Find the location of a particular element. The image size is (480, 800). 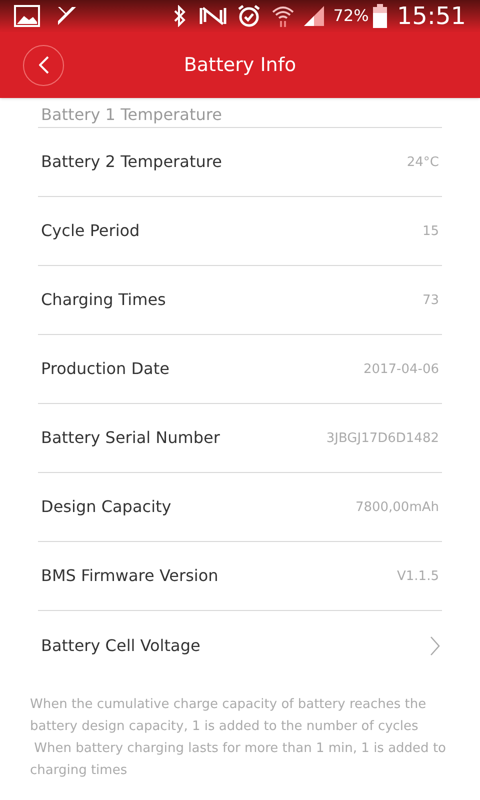

row-value: 3JBGJ17D6D1482 is located at coordinates (382, 439).